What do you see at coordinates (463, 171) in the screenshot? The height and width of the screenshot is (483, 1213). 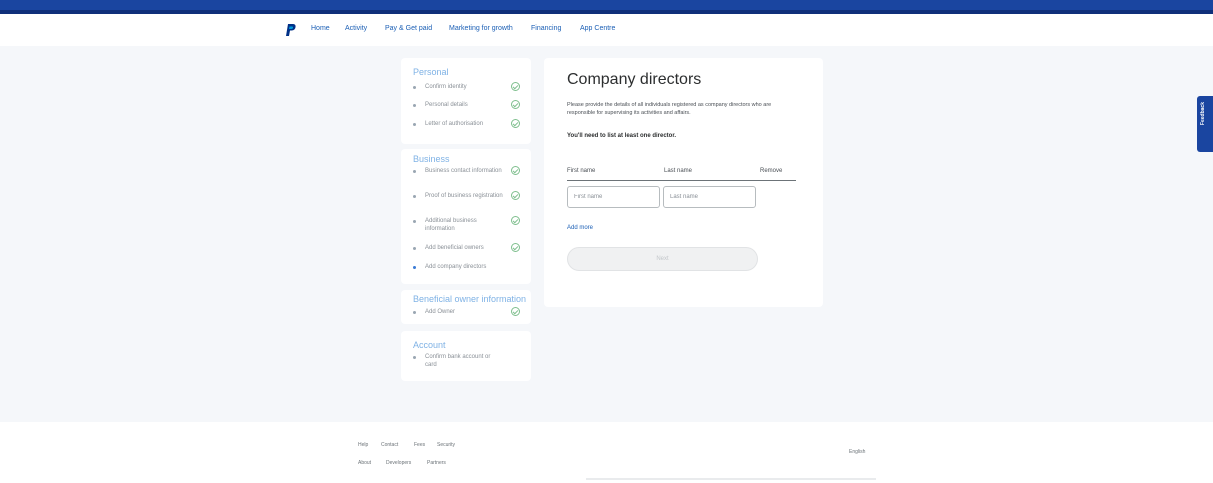 I see `sidebar-item-label: Business contact information` at bounding box center [463, 171].